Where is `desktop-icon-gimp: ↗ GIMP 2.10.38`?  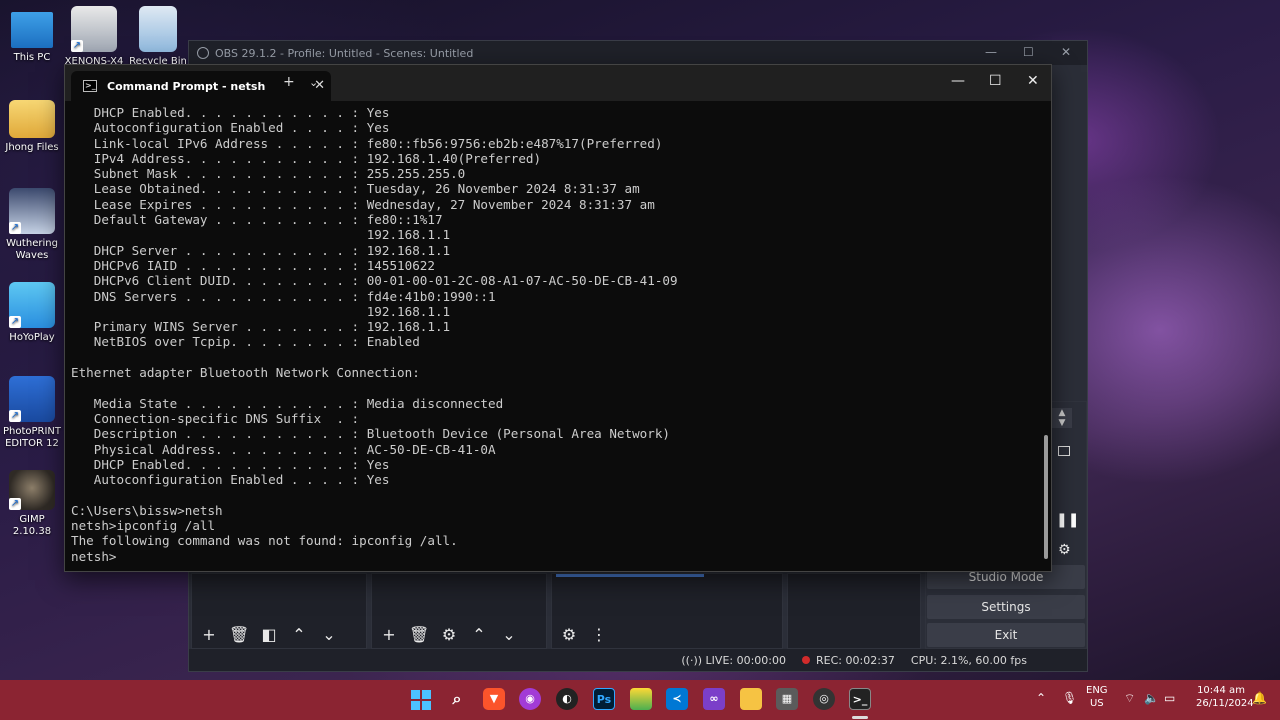
desktop-icon-gimp: ↗ GIMP 2.10.38 is located at coordinates (32, 504).